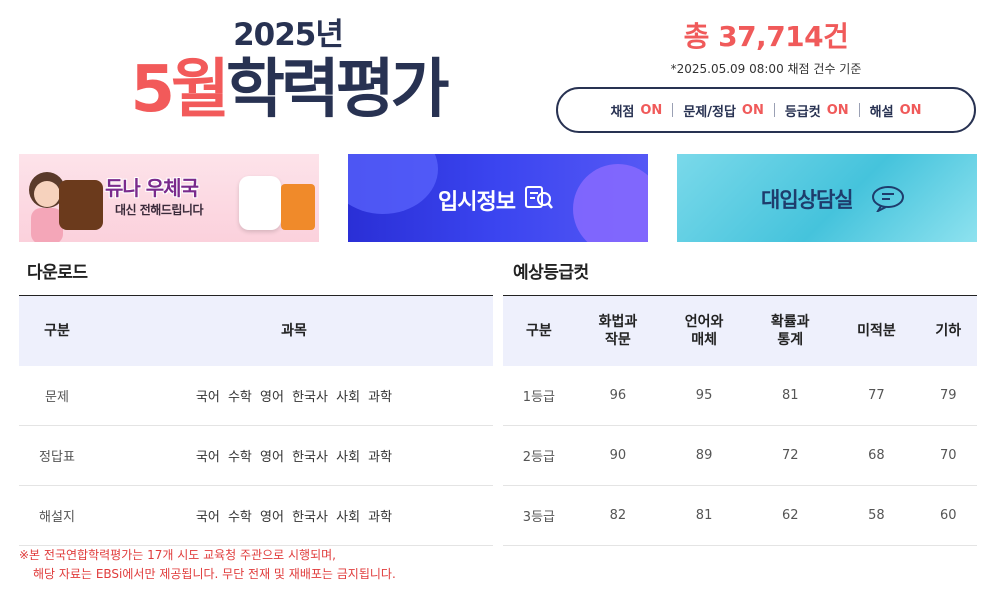 The width and height of the screenshot is (994, 594). Describe the element at coordinates (57, 455) in the screenshot. I see `row-type: 정답표` at that location.